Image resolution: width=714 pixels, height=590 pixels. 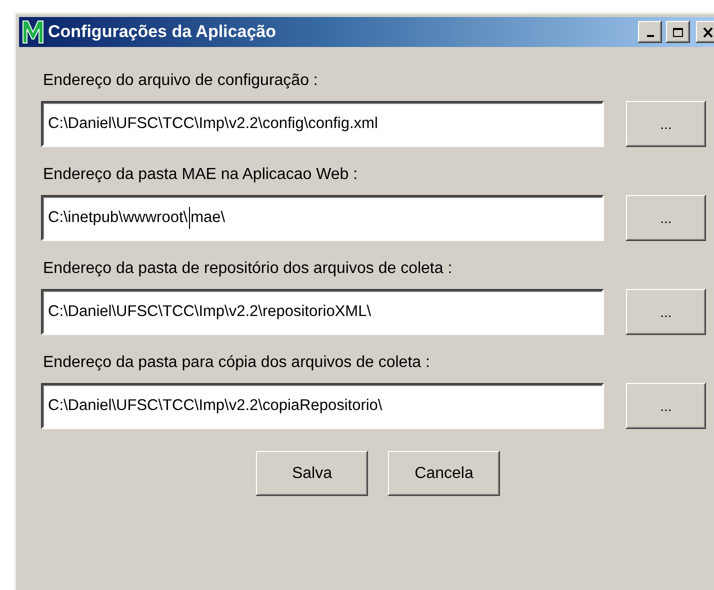 I want to click on minimize-icon, so click(x=650, y=36).